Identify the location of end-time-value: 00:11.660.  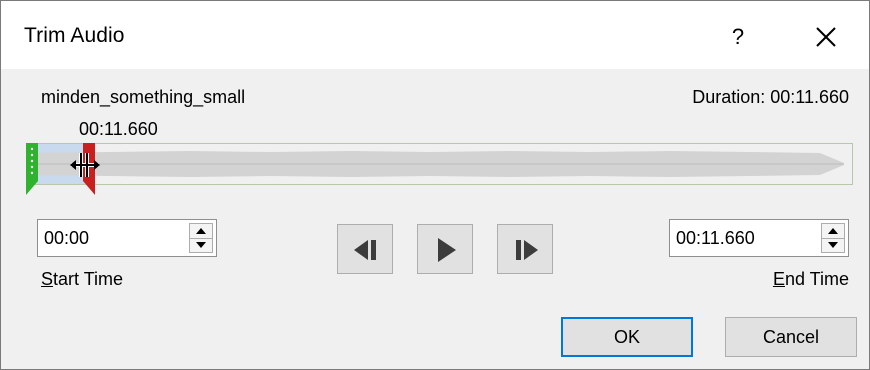
(715, 238).